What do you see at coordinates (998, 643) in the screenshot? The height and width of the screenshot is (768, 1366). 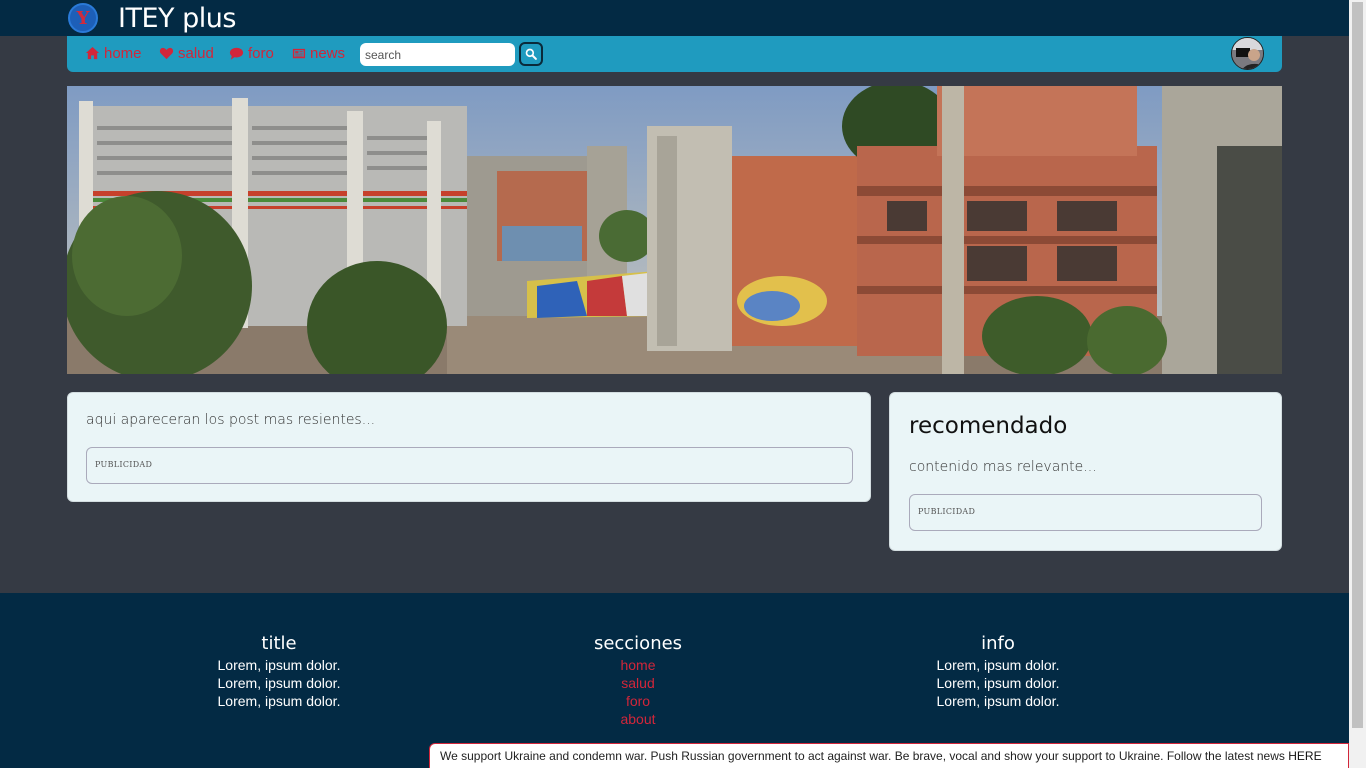 I see `footer-col3-heading: info` at bounding box center [998, 643].